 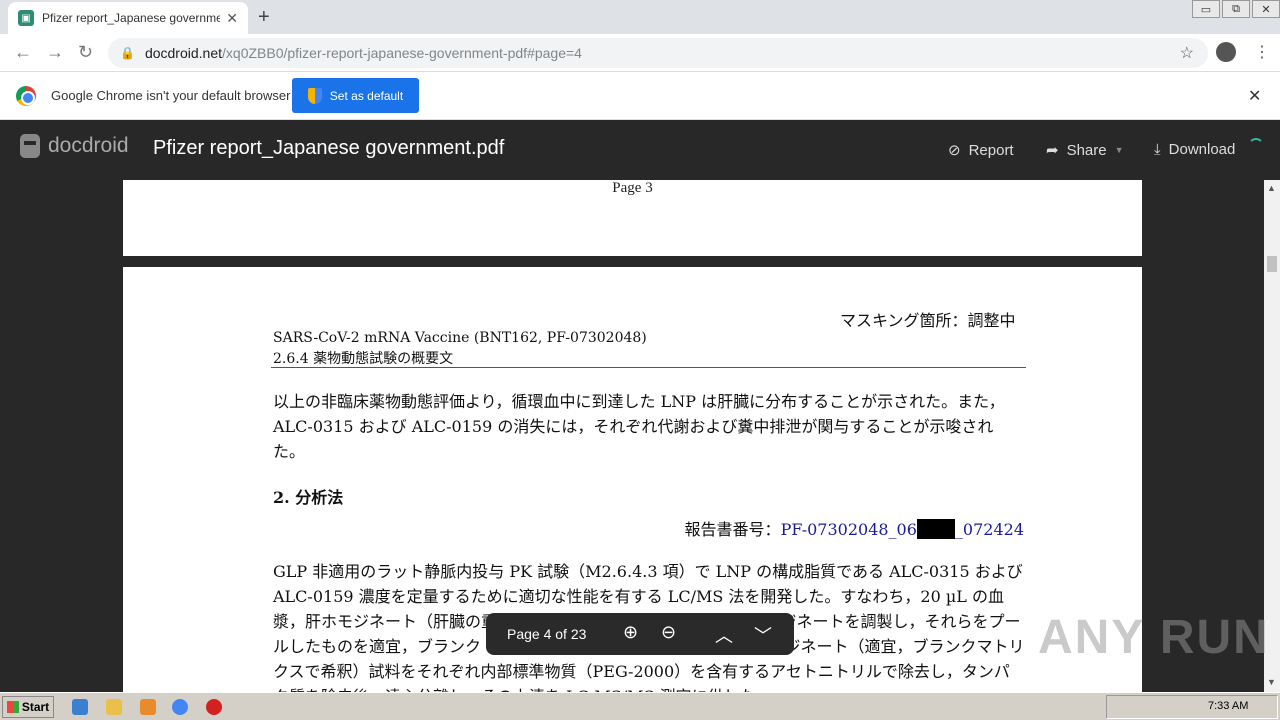 What do you see at coordinates (848, 529) in the screenshot?
I see `report-number-prefix: PF-07302048_06` at bounding box center [848, 529].